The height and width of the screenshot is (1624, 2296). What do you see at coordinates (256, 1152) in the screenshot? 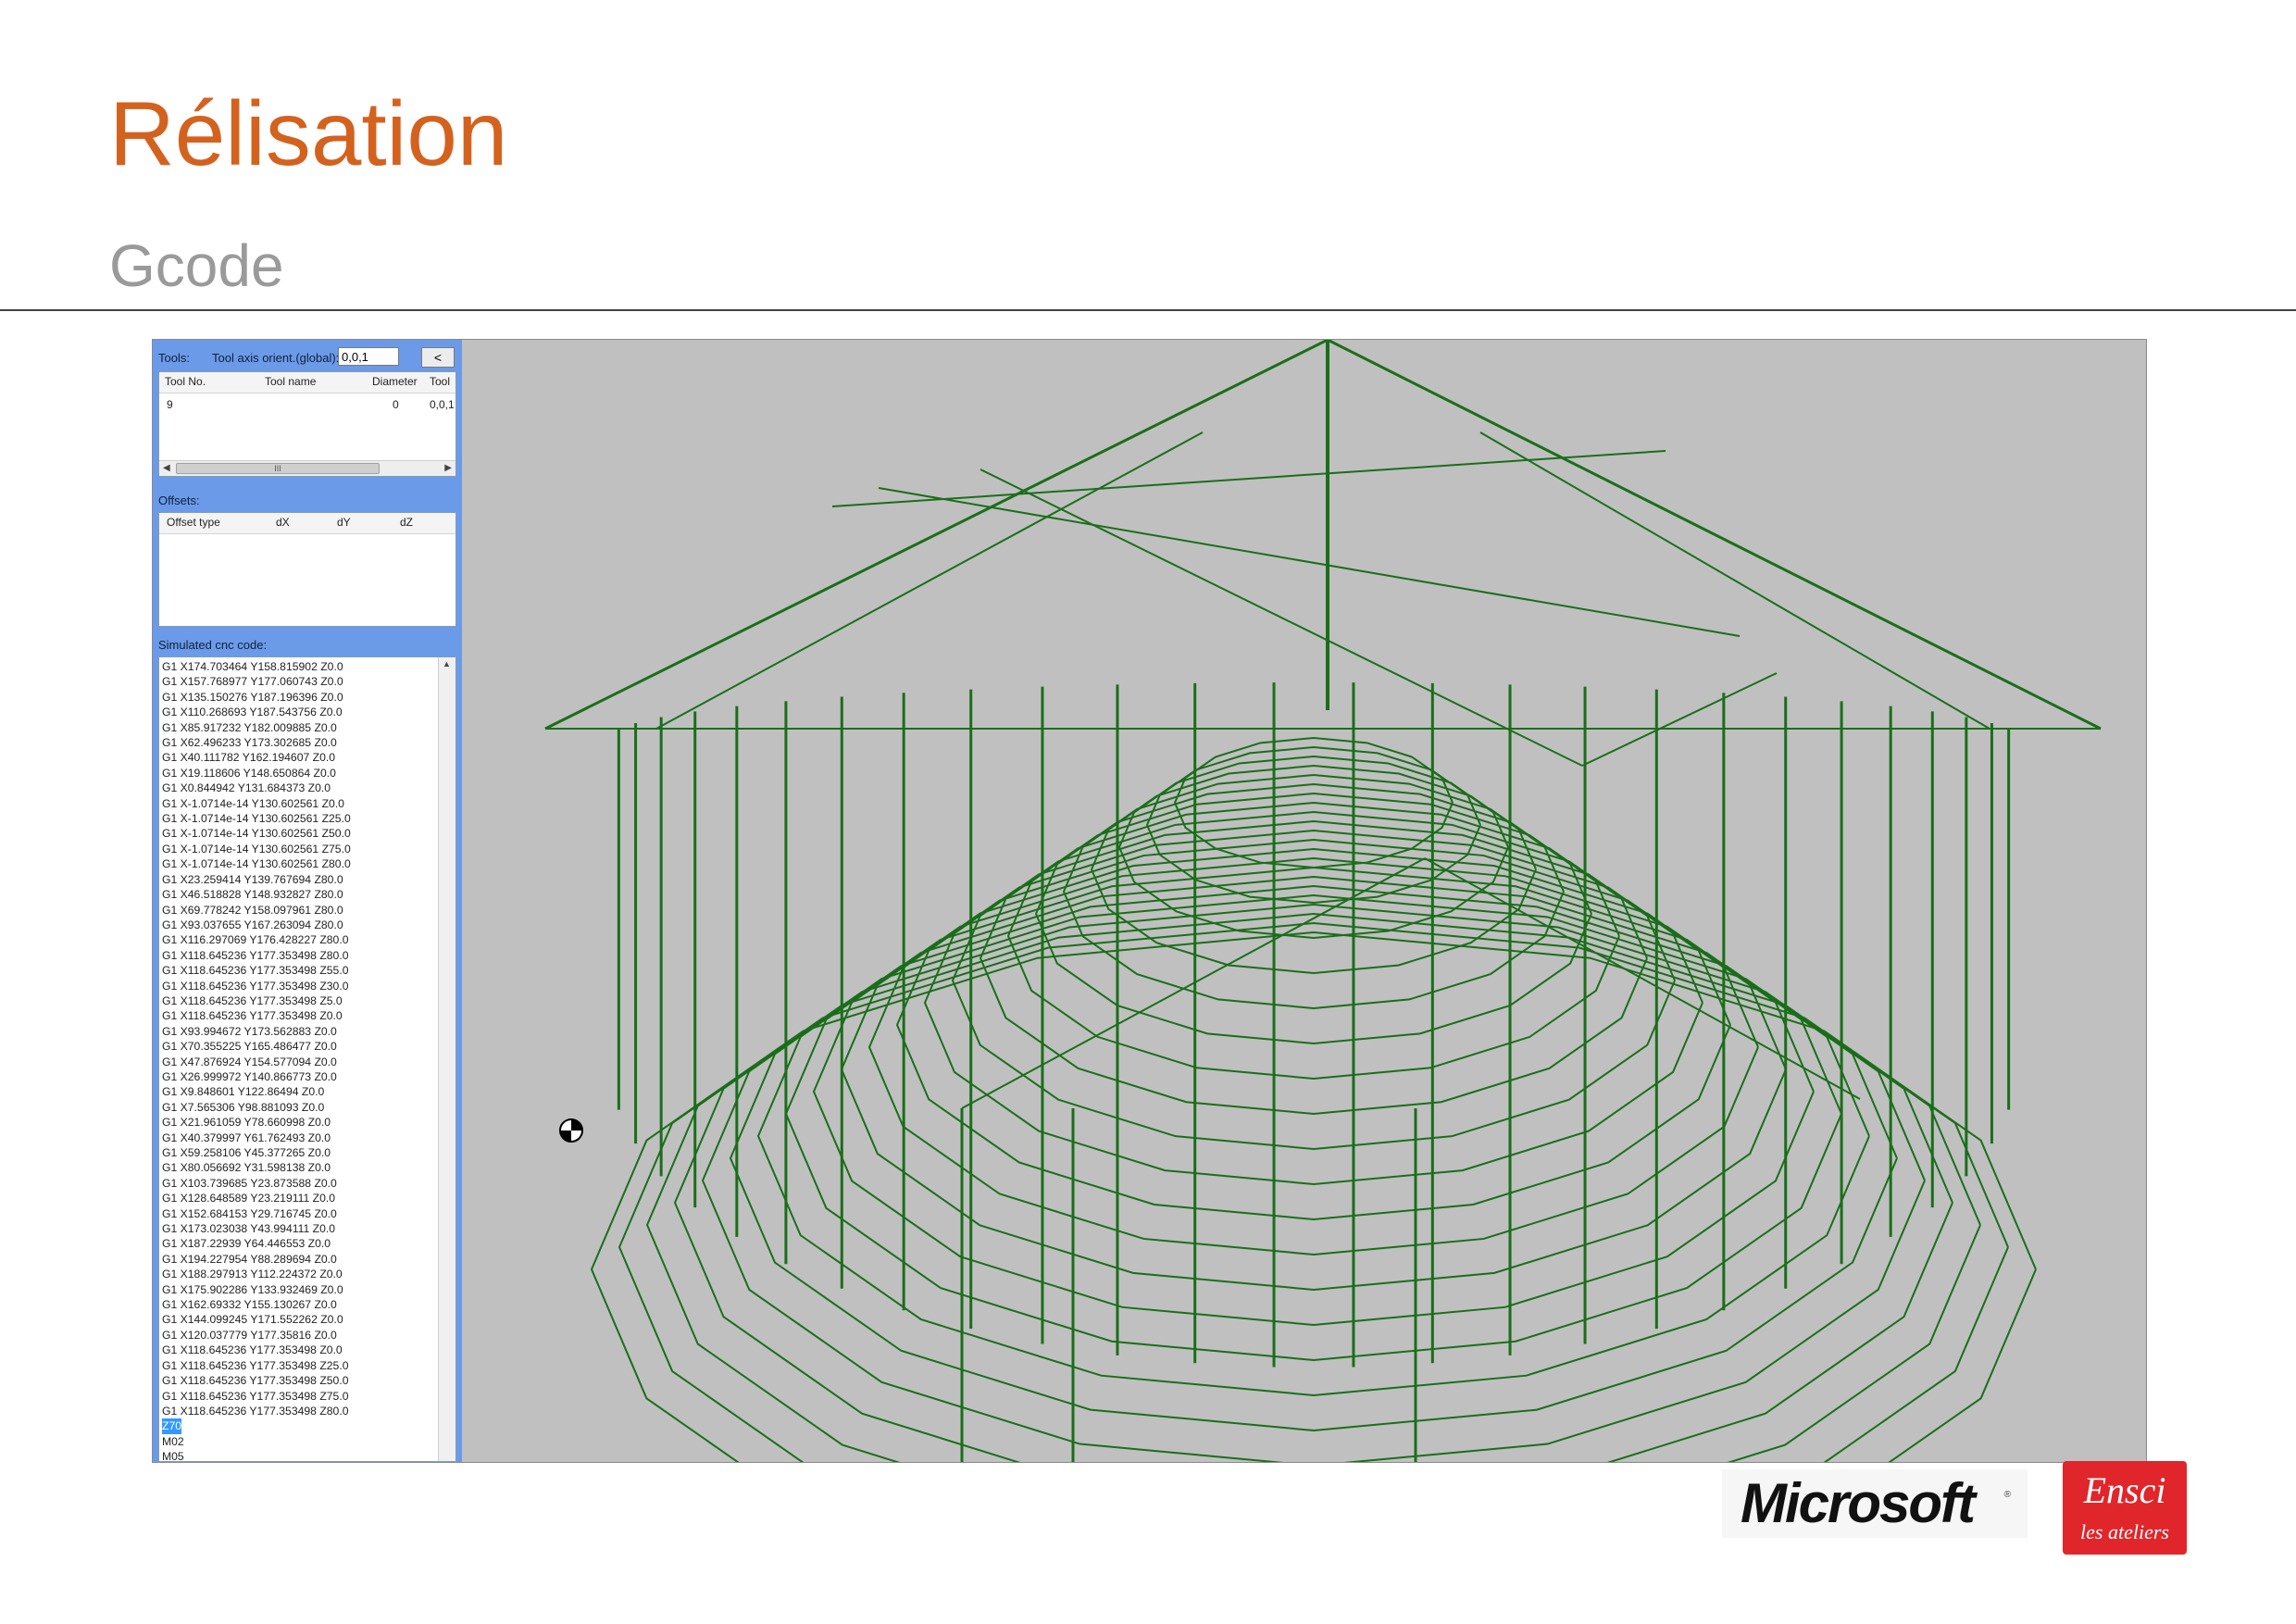
I see `code-line: G1 X59.258106 Y45.377265 Z0.0` at bounding box center [256, 1152].